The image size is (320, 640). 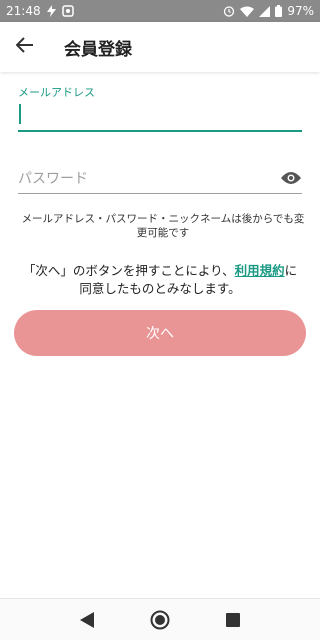 What do you see at coordinates (260, 270) in the screenshot?
I see `terms-link: 利用規約` at bounding box center [260, 270].